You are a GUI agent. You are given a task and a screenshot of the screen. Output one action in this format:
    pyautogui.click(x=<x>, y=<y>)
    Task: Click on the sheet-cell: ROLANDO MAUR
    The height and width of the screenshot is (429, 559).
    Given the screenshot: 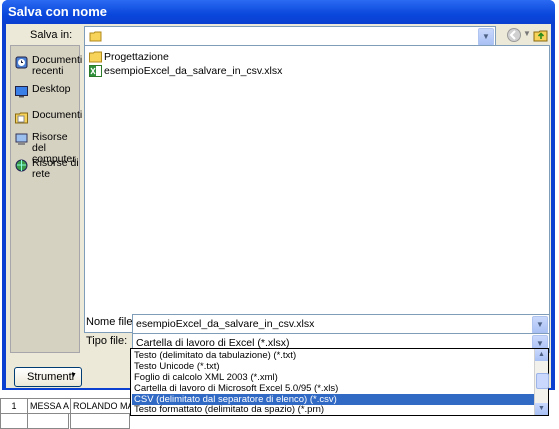 What is the action you would take?
    pyautogui.click(x=101, y=406)
    